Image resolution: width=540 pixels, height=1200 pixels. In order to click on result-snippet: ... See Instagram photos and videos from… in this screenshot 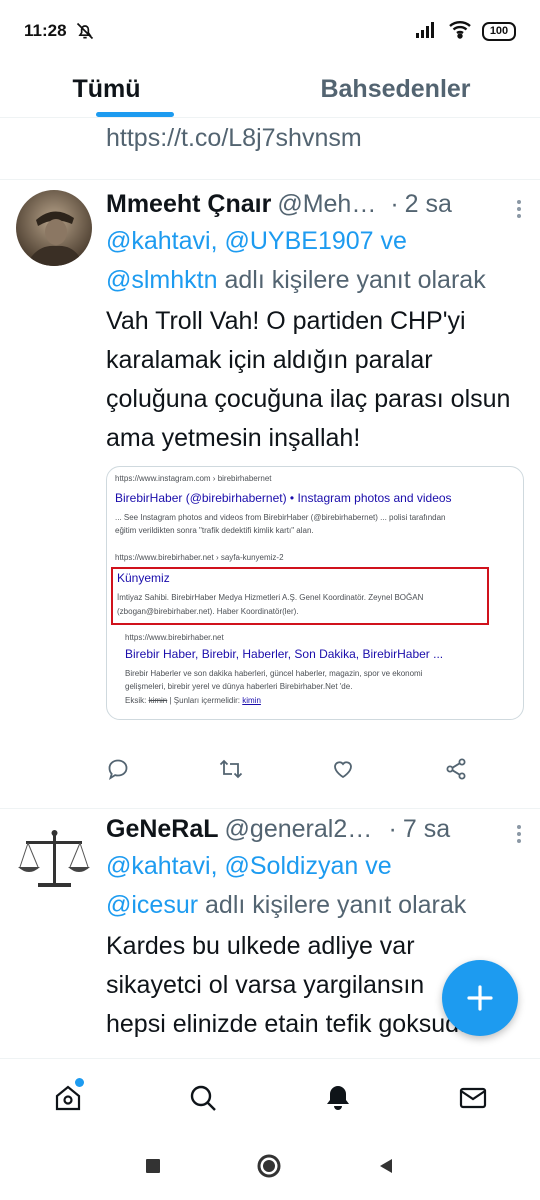, I will do `click(280, 517)`.